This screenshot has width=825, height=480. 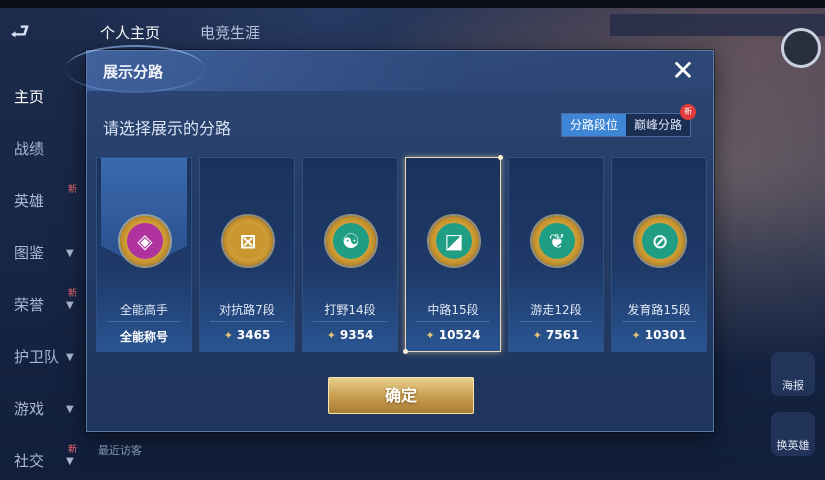 I want to click on sidebar-item-game: 游戏 ▼, so click(x=42, y=408).